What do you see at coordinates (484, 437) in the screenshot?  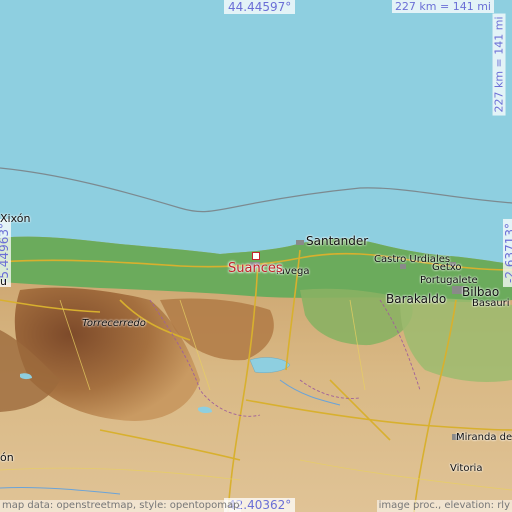 I see `place-miranda: Miranda de` at bounding box center [484, 437].